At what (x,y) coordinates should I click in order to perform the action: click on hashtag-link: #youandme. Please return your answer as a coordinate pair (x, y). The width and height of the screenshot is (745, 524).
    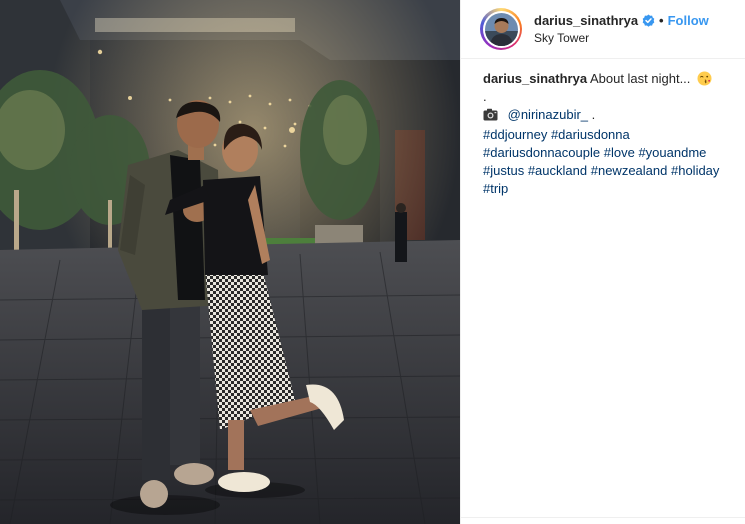
    Looking at the image, I should click on (672, 152).